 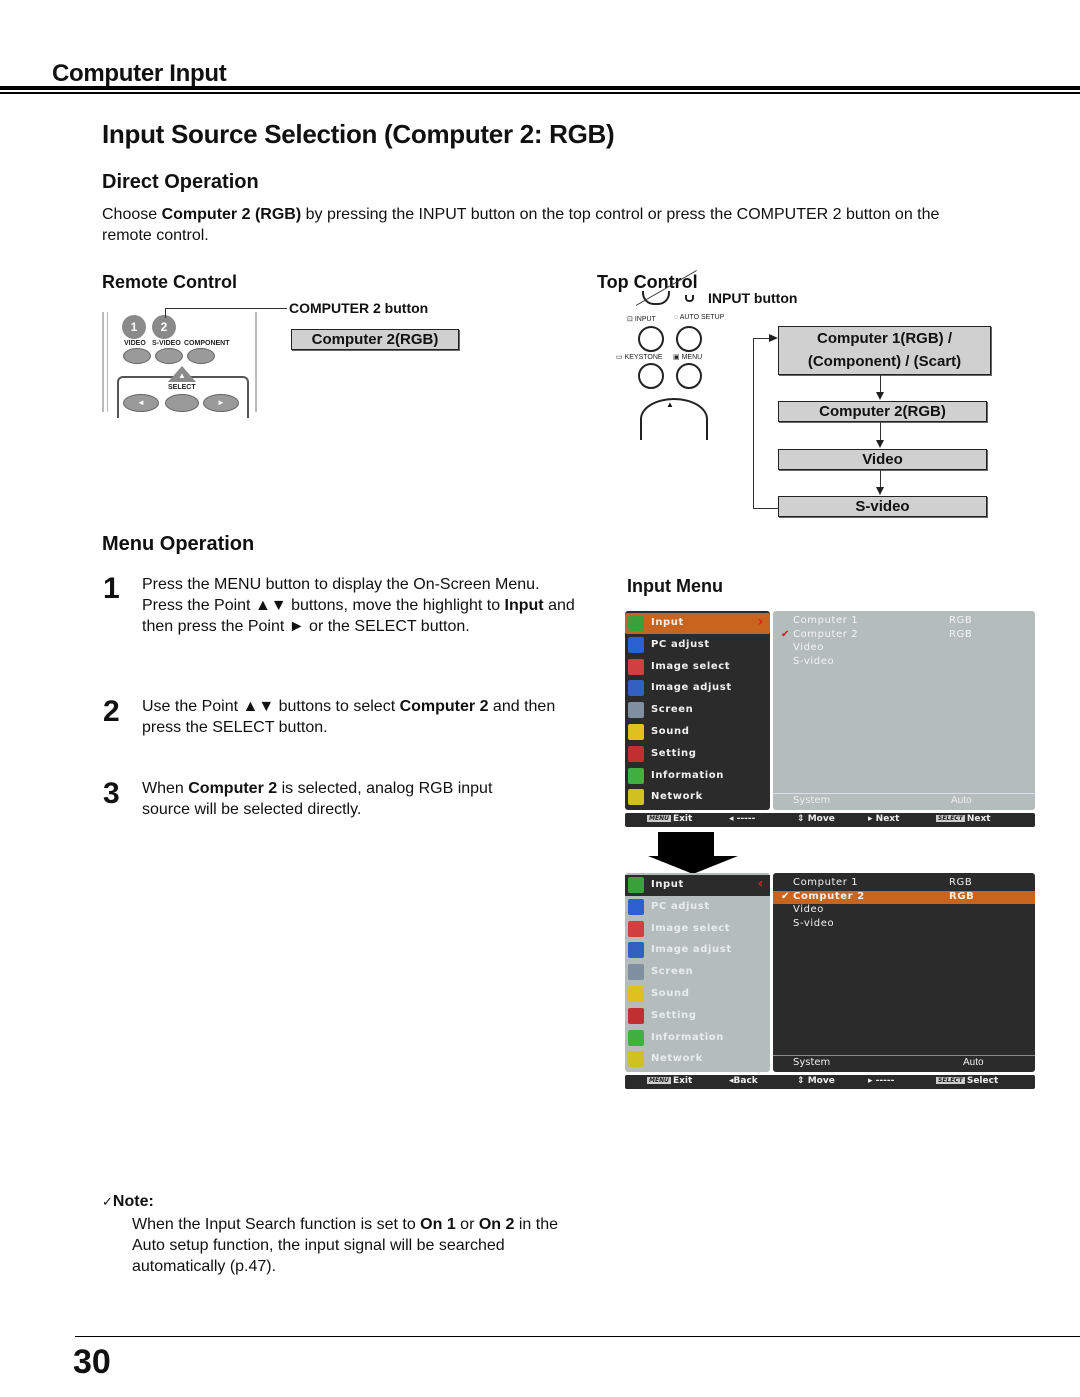 I want to click on flow-arrow-head, so click(x=880, y=491).